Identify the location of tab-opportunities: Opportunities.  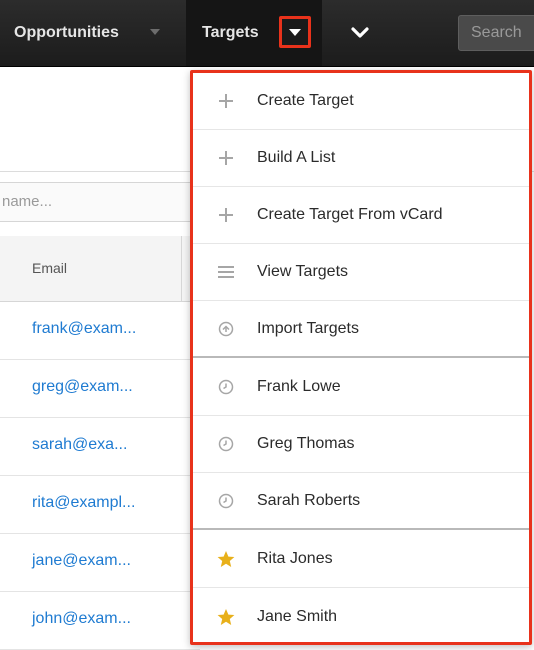
(86, 33).